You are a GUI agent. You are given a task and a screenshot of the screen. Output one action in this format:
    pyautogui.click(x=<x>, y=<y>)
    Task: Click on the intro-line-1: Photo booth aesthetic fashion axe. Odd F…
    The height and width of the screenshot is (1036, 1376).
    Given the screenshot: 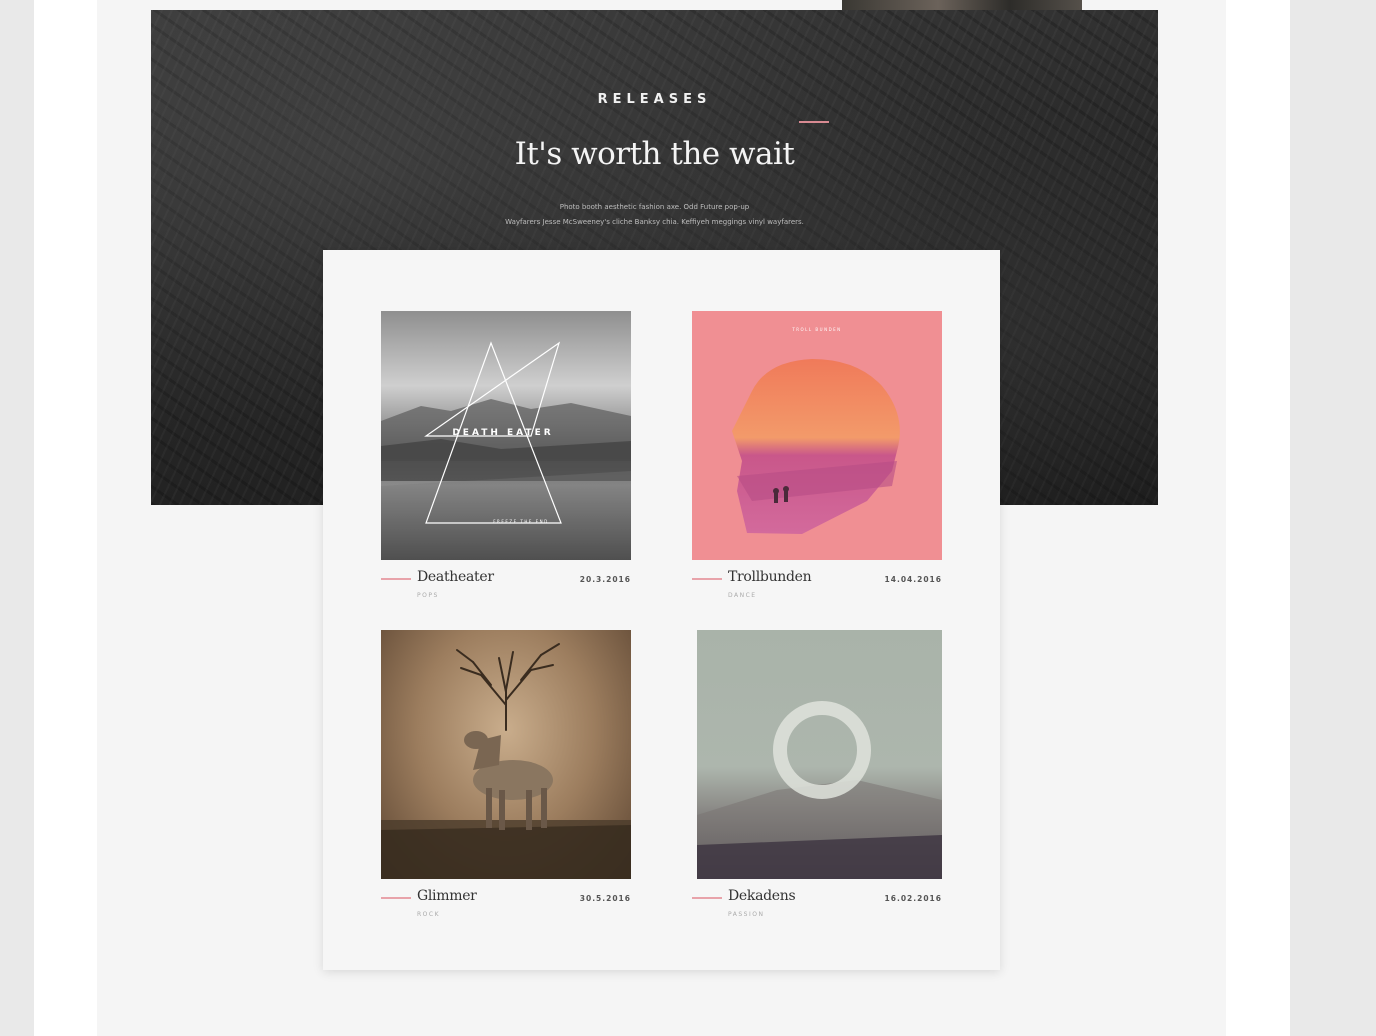 What is the action you would take?
    pyautogui.click(x=654, y=207)
    